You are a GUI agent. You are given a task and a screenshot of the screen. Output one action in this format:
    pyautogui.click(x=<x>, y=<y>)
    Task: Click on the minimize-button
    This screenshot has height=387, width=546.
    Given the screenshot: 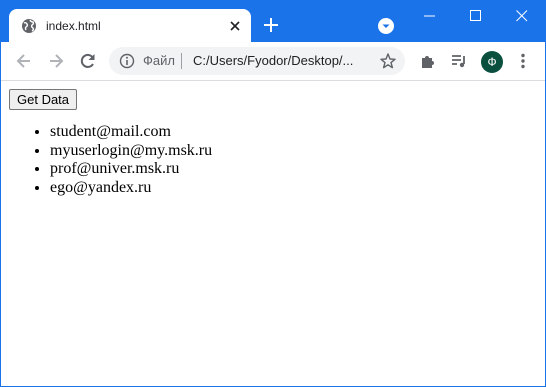 What is the action you would take?
    pyautogui.click(x=430, y=16)
    